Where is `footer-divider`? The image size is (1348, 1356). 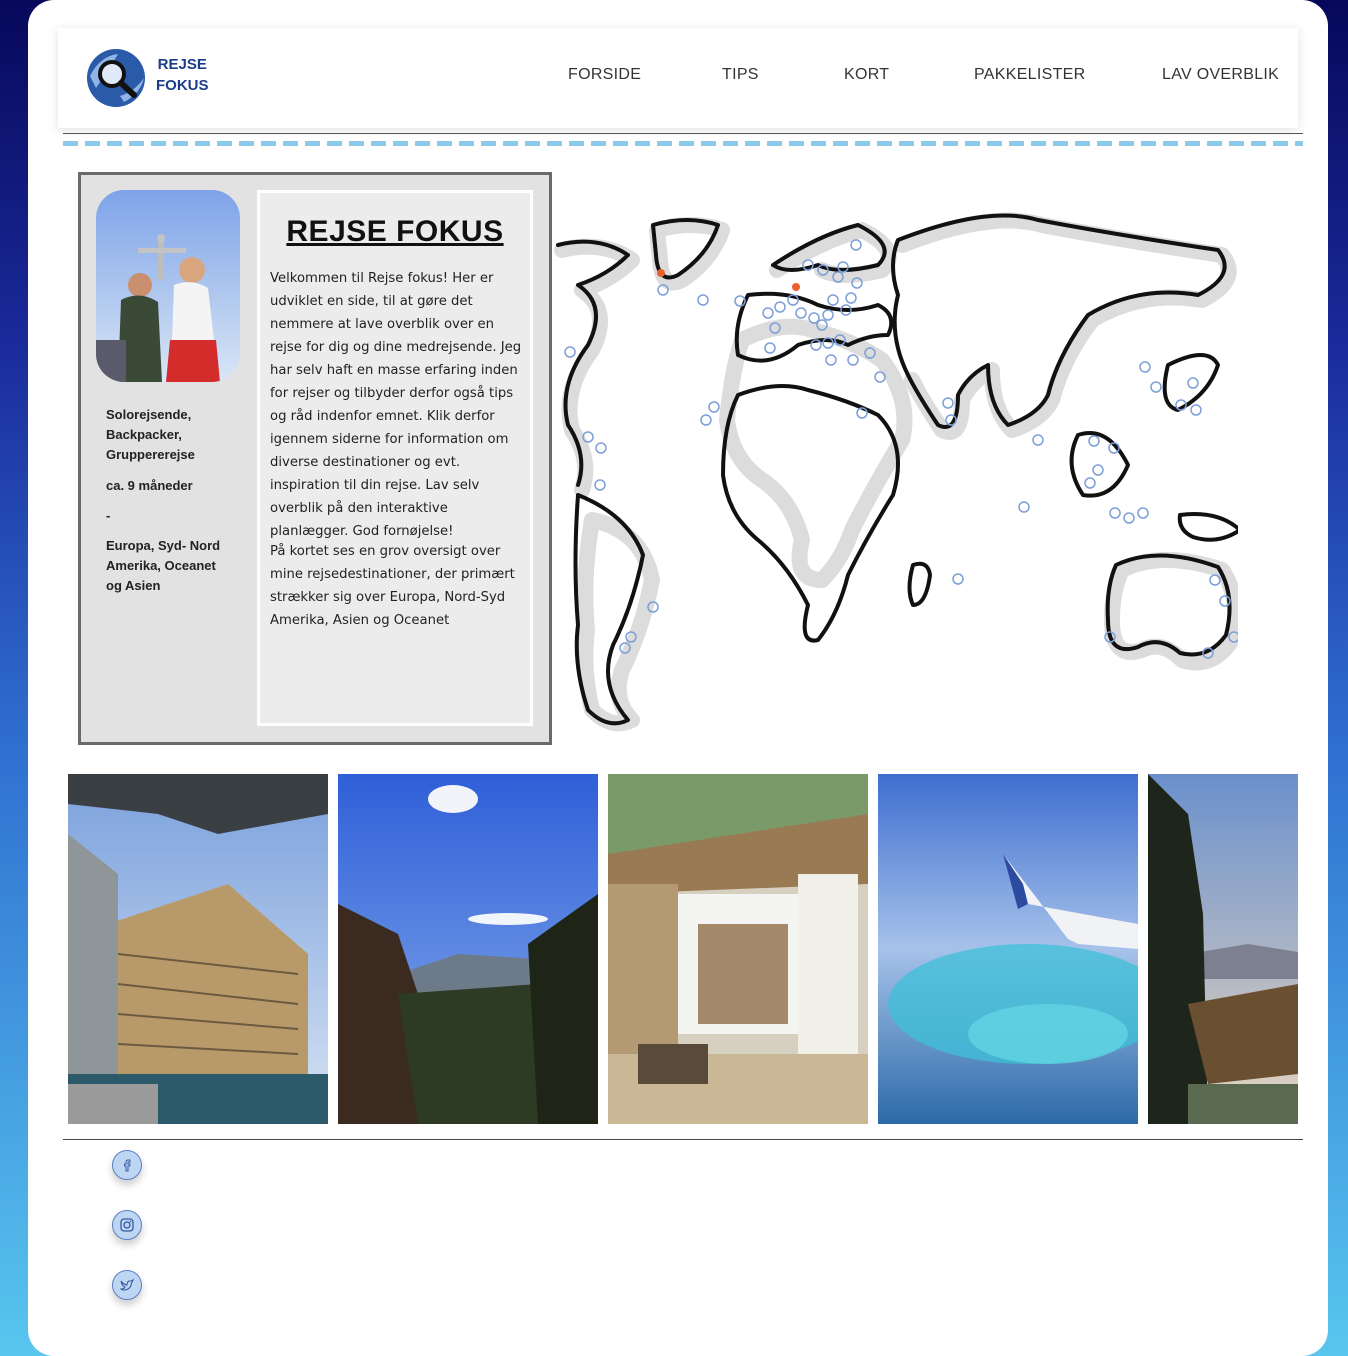 footer-divider is located at coordinates (683, 1139).